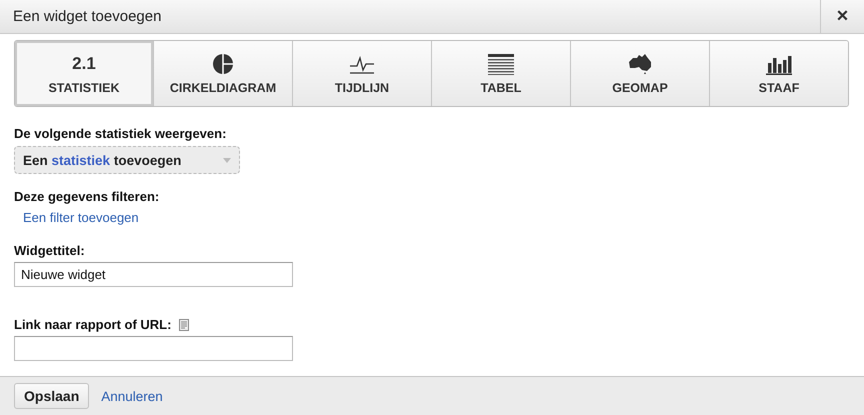  What do you see at coordinates (361, 73) in the screenshot?
I see `widget-type-tab: TIJDLIJN` at bounding box center [361, 73].